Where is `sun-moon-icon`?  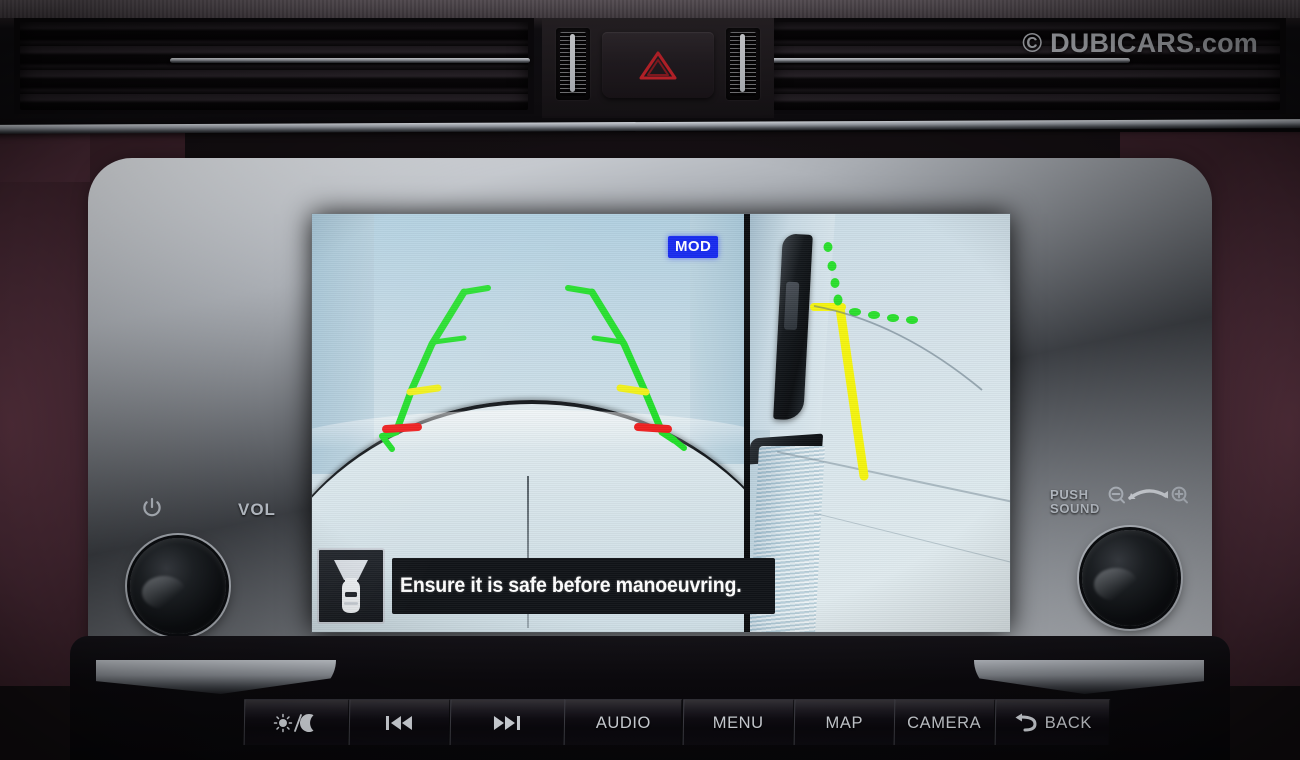 sun-moon-icon is located at coordinates (294, 722).